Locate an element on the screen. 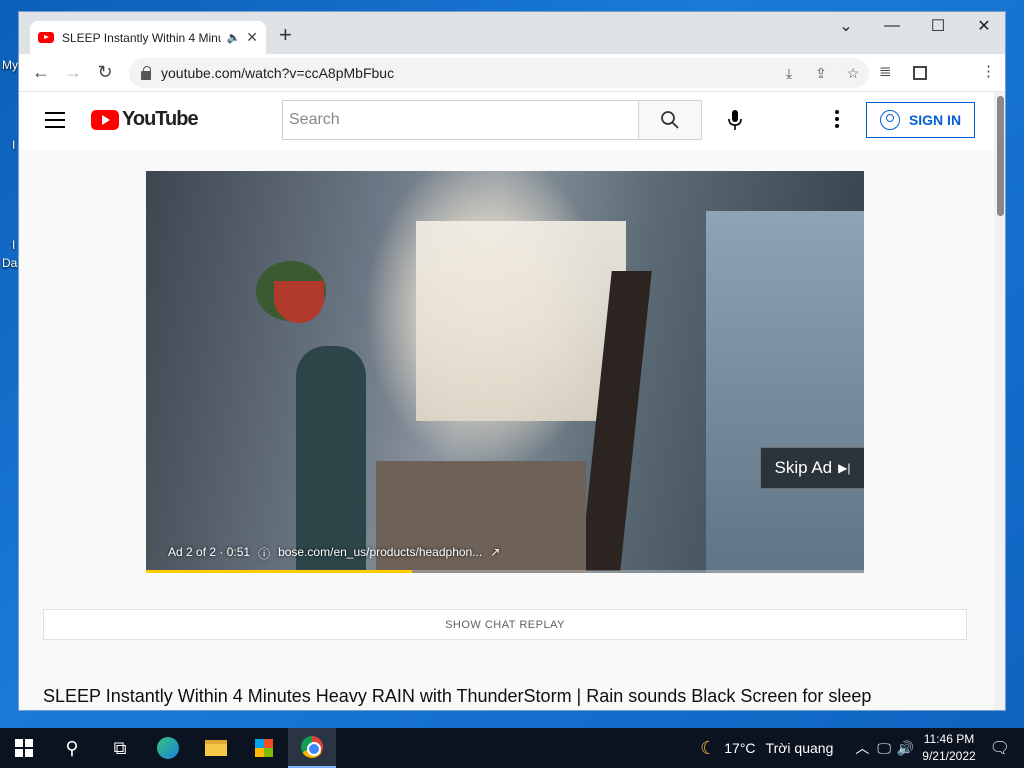 This screenshot has width=1024, height=768. user-circle-icon is located at coordinates (889, 120).